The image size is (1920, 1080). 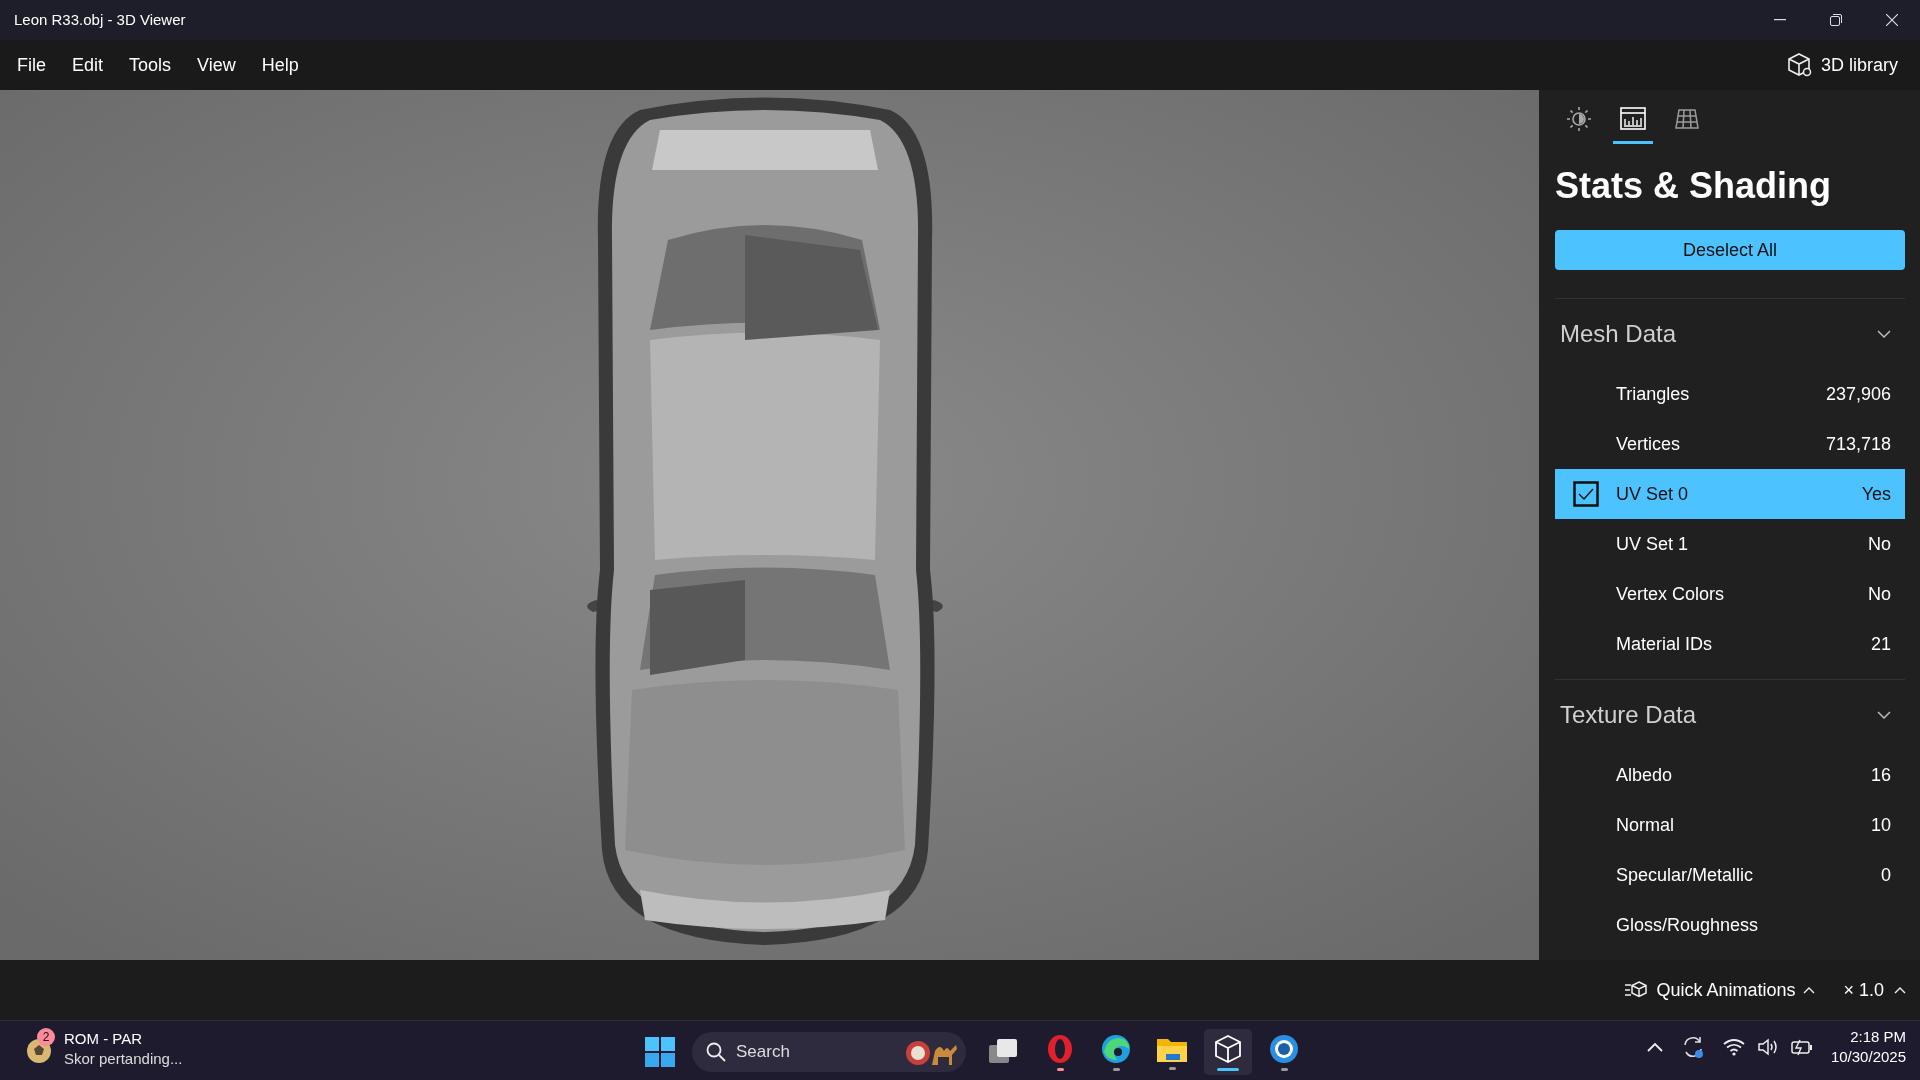 I want to click on animation-icon, so click(x=1636, y=990).